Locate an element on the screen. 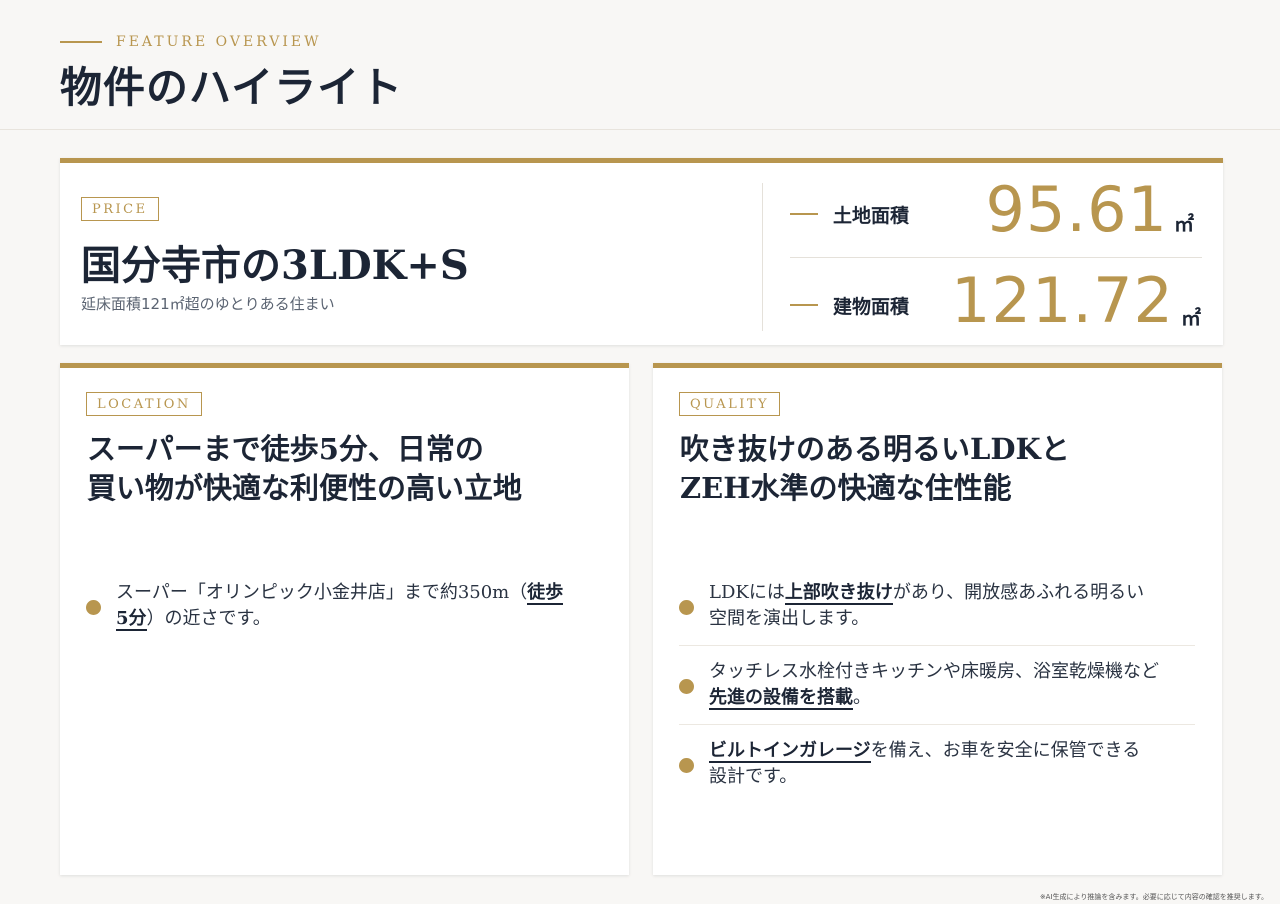  bullet-line: 設計です。 is located at coordinates (753, 776).